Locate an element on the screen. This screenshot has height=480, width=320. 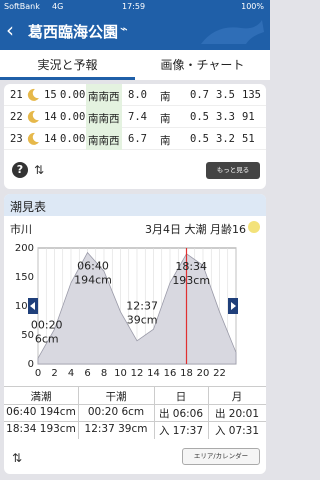
moonrise: 出 20:01 is located at coordinates (237, 414).